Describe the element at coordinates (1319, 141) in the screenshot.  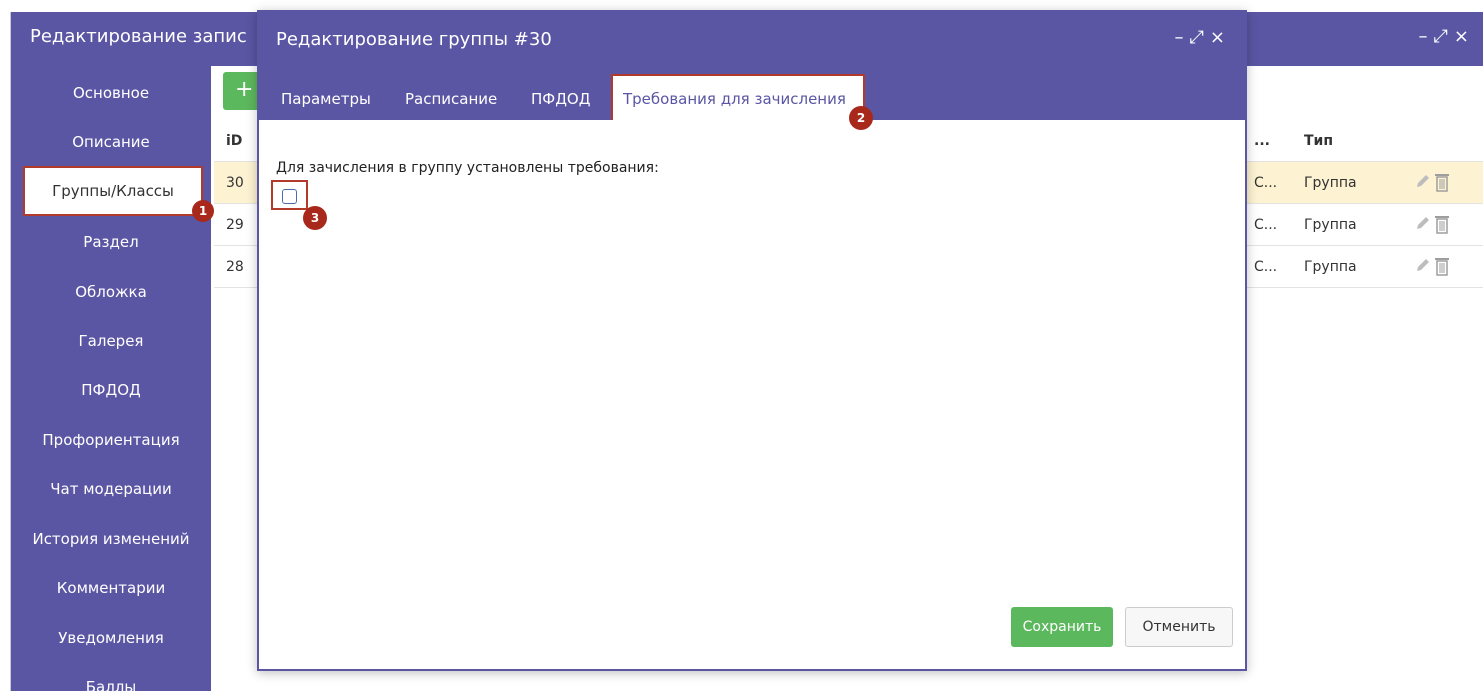
I see `column-header-type: Тип` at that location.